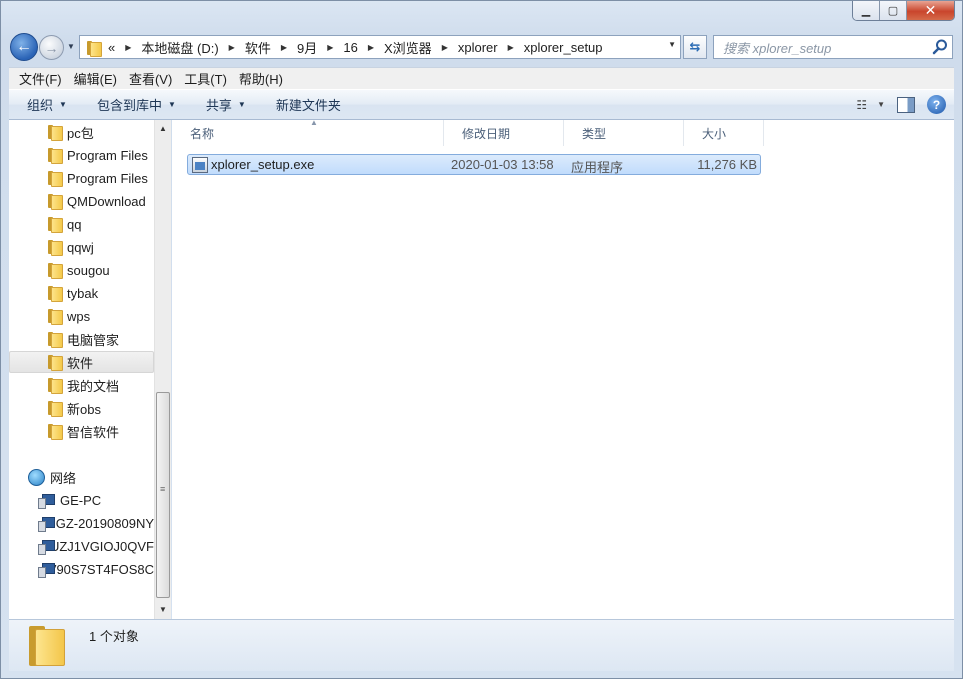 This screenshot has width=963, height=679. What do you see at coordinates (46, 524) in the screenshot?
I see `computer-icon` at bounding box center [46, 524].